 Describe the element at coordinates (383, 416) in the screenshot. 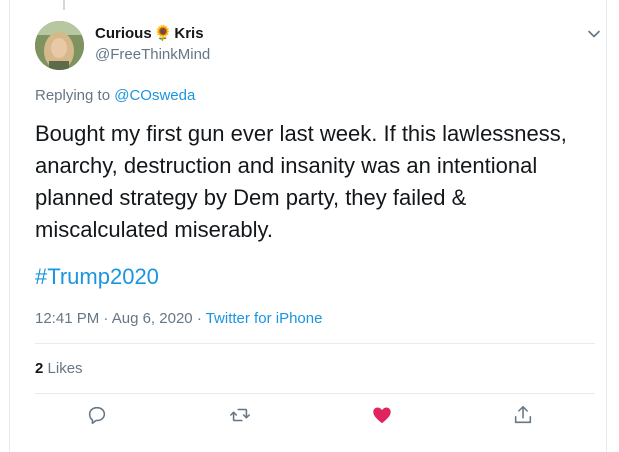

I see `like-icon` at that location.